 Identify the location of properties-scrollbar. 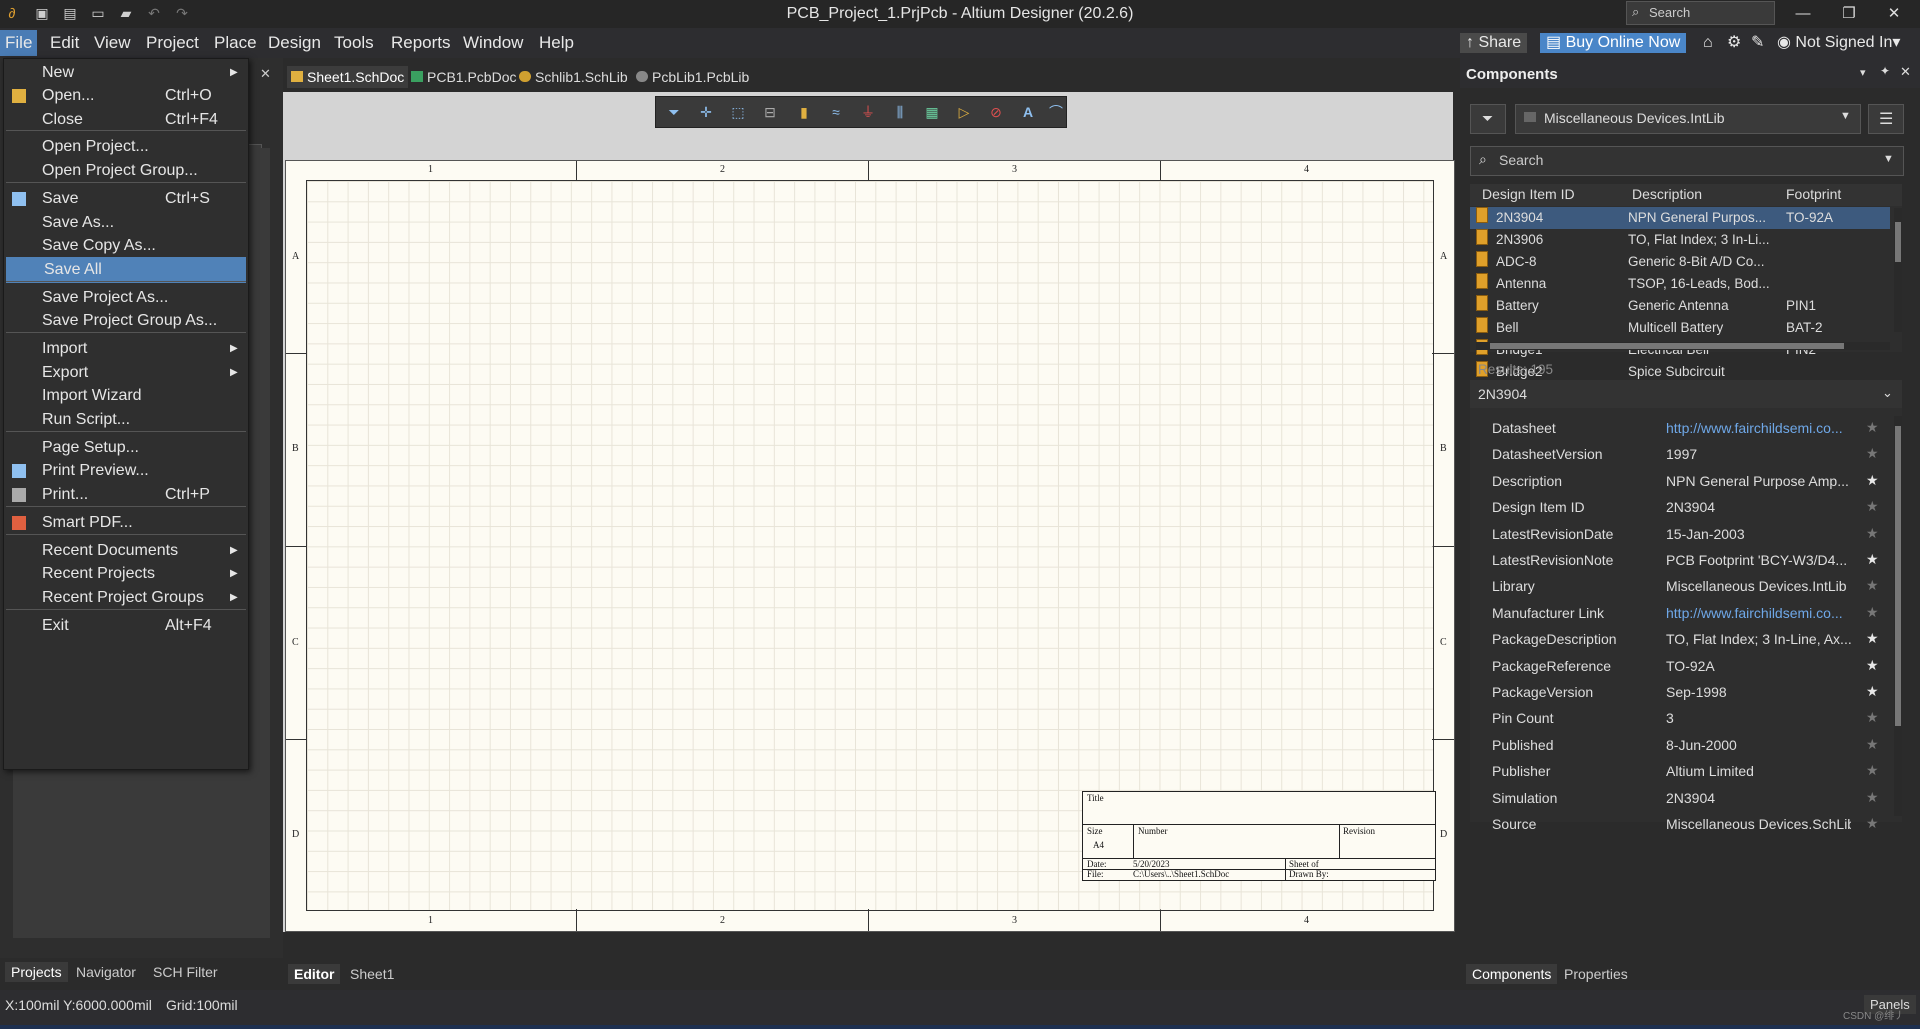
(1898, 616).